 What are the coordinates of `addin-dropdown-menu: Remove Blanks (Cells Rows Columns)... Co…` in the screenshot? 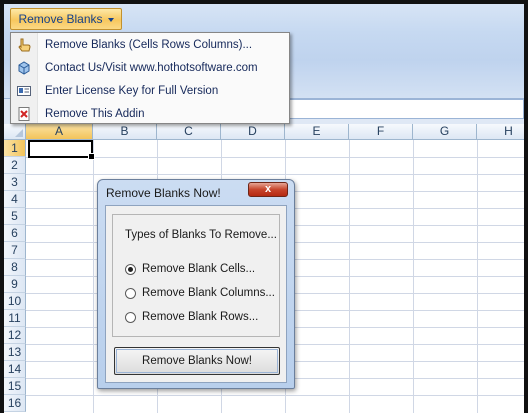 It's located at (150, 78).